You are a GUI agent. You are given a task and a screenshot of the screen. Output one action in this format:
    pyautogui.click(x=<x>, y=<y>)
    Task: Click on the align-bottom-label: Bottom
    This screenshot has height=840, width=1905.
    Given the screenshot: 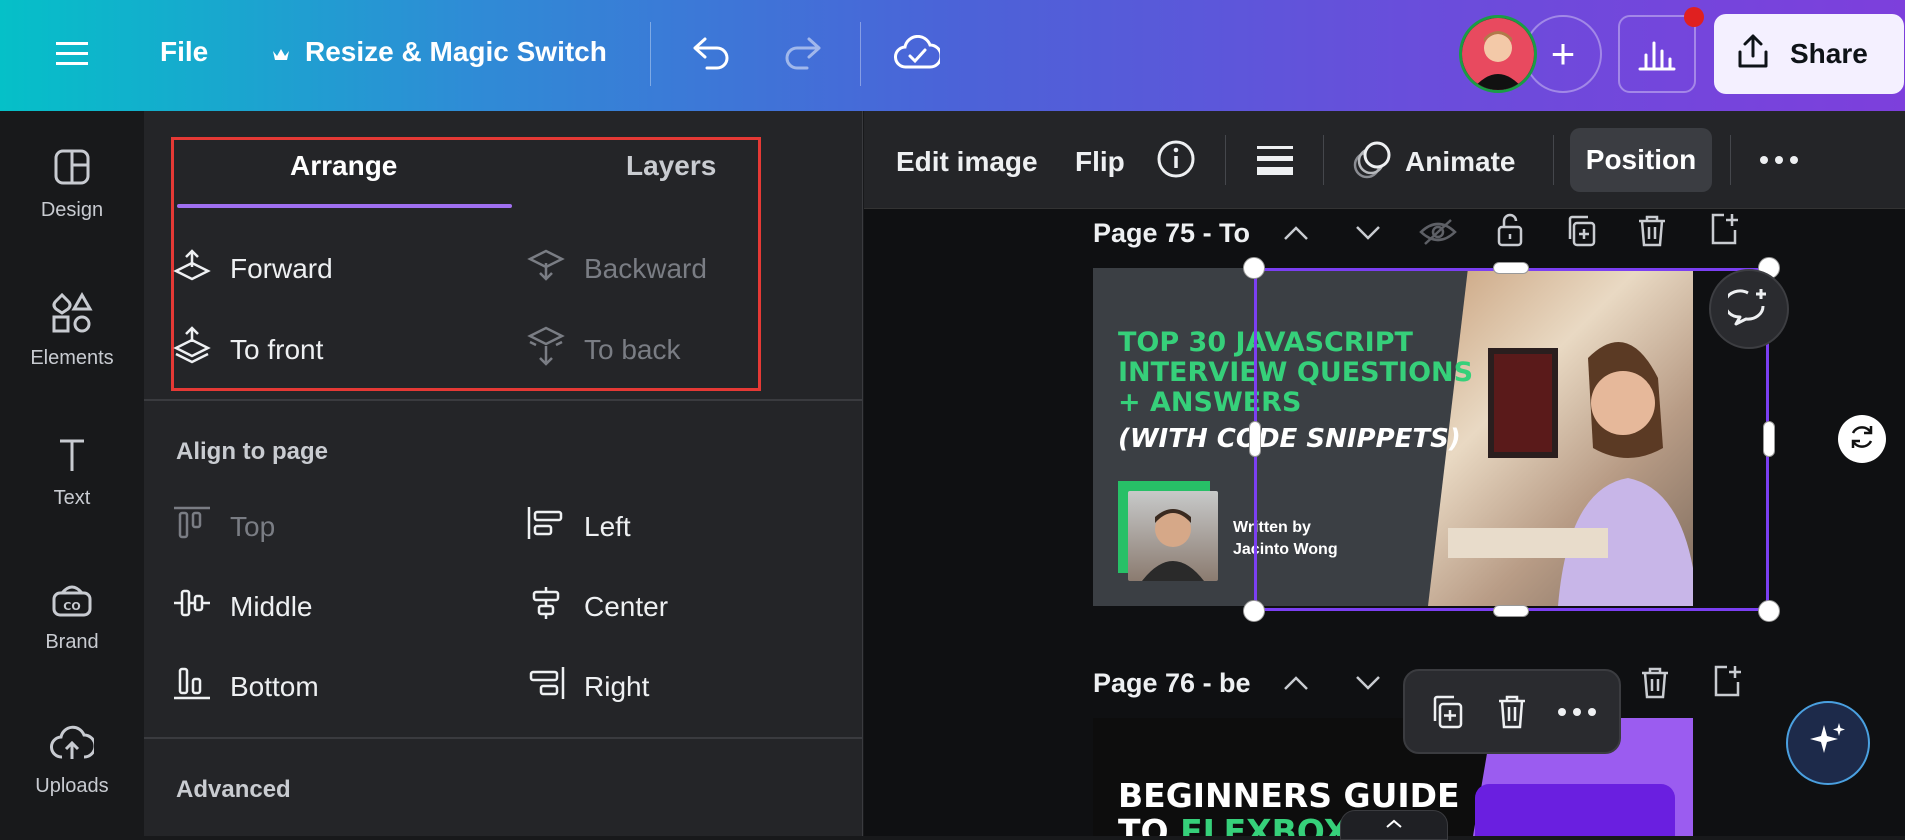 What is the action you would take?
    pyautogui.click(x=274, y=686)
    